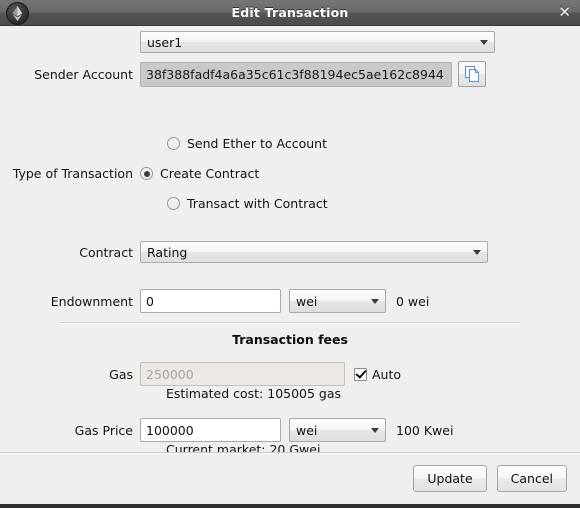 The height and width of the screenshot is (508, 580). What do you see at coordinates (425, 430) in the screenshot?
I see `gas-price-converted: 100 Kwei` at bounding box center [425, 430].